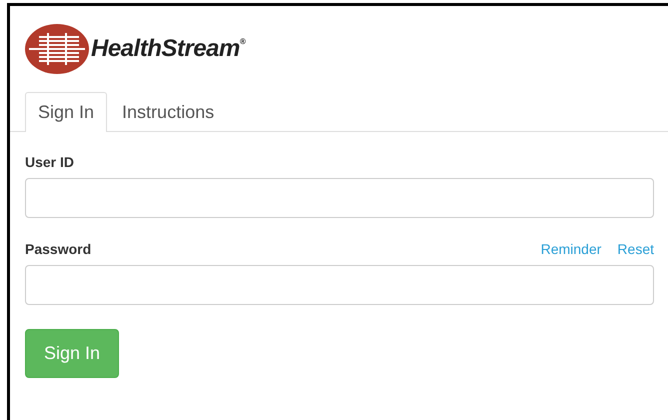 This screenshot has width=668, height=420. Describe the element at coordinates (57, 49) in the screenshot. I see `logo-icon` at that location.